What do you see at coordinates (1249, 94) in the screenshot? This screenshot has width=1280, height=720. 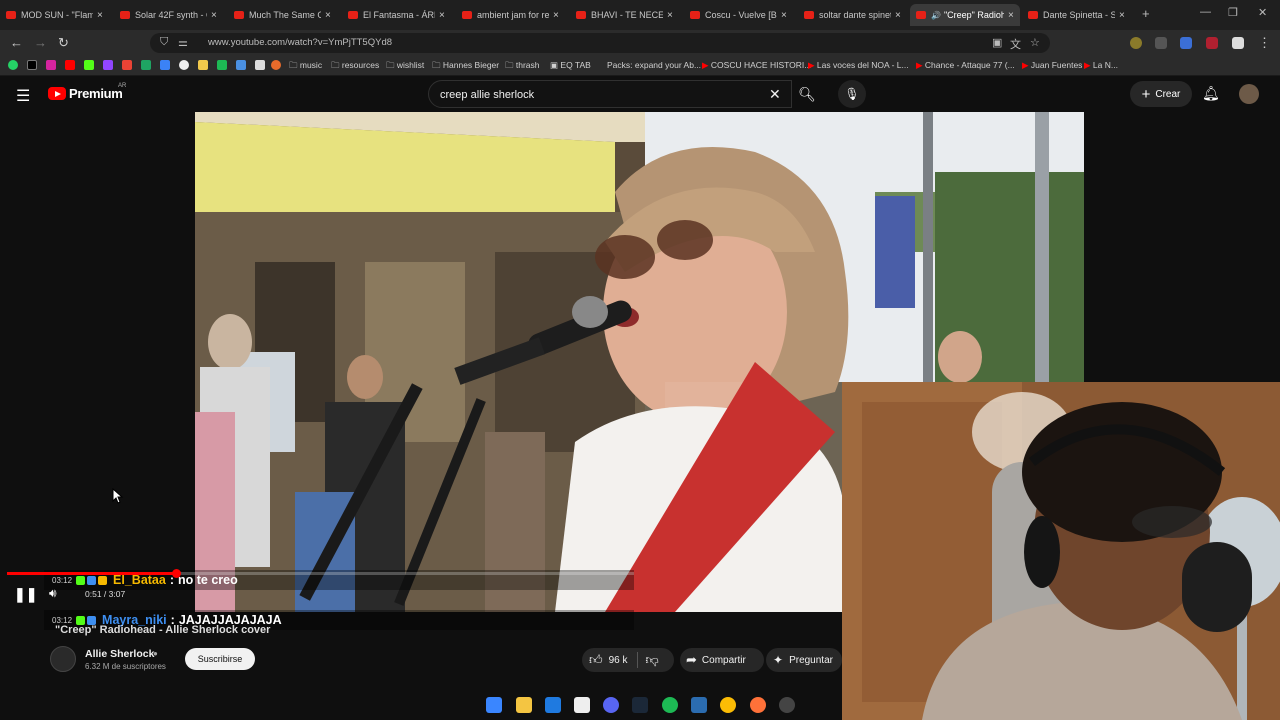 I see `user-avatar` at bounding box center [1249, 94].